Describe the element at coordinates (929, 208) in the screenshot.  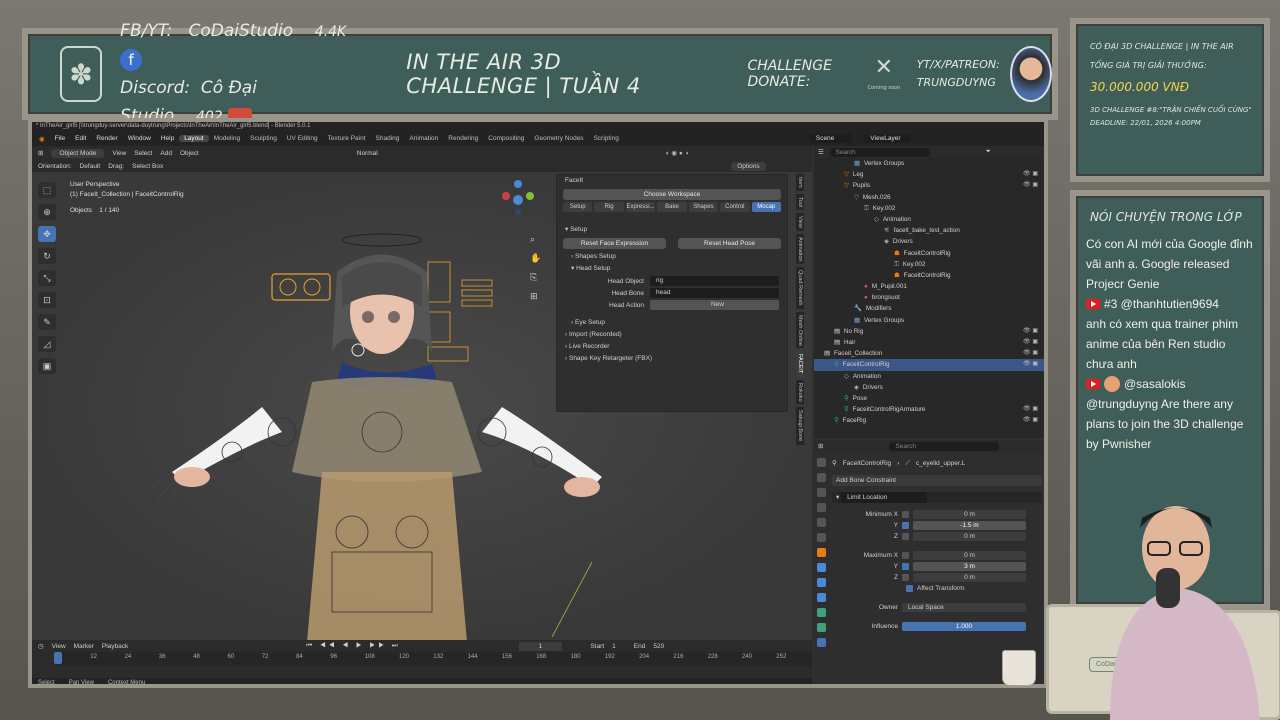
I see `outliner-row: ⚿ Key.002` at that location.